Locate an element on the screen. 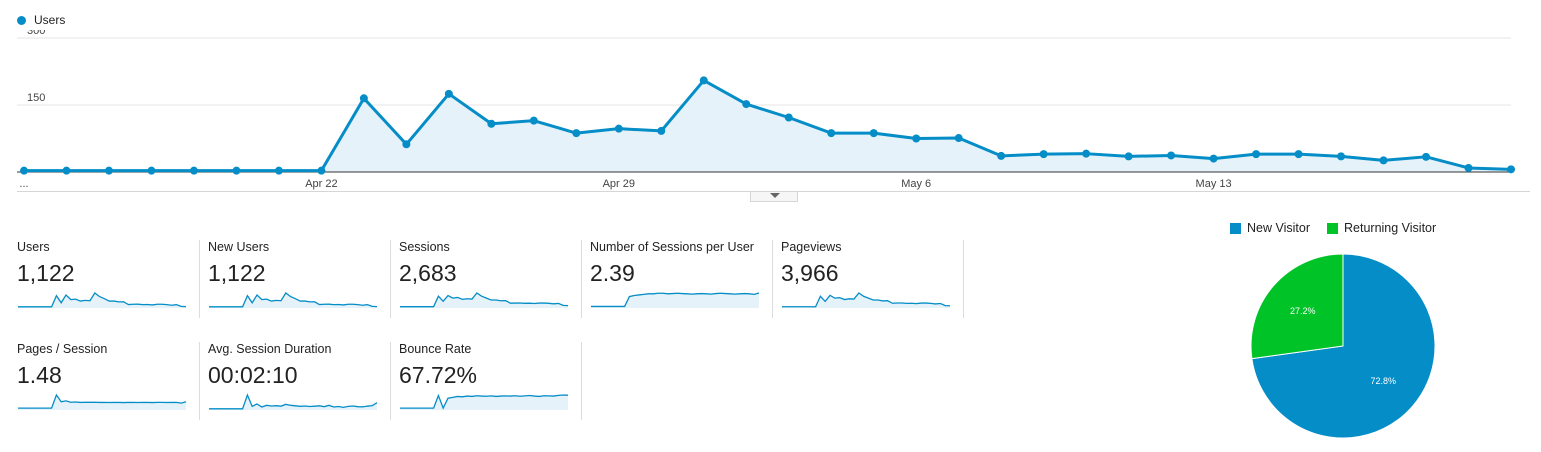 The image size is (1541, 452). collapse-chart-button is located at coordinates (774, 197).